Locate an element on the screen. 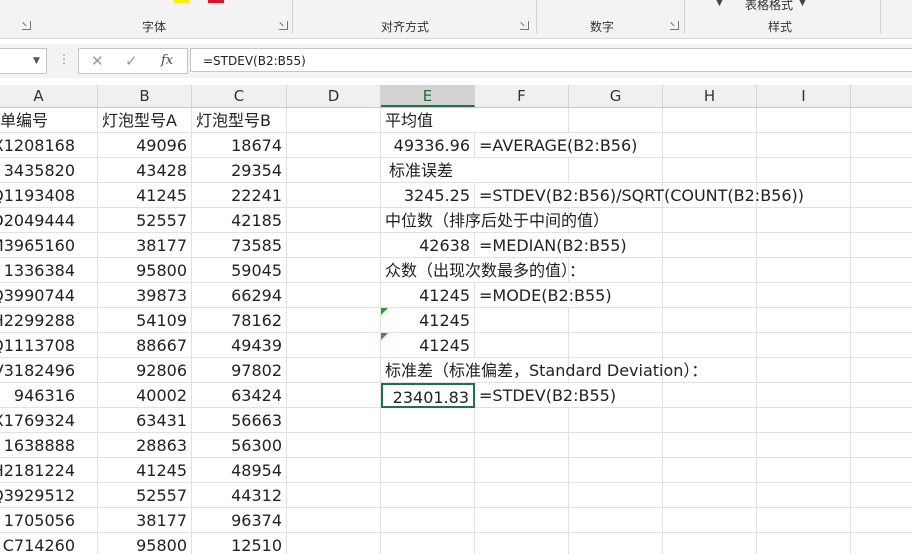 Image resolution: width=912 pixels, height=554 pixels. cell-c: 78162 is located at coordinates (239, 320).